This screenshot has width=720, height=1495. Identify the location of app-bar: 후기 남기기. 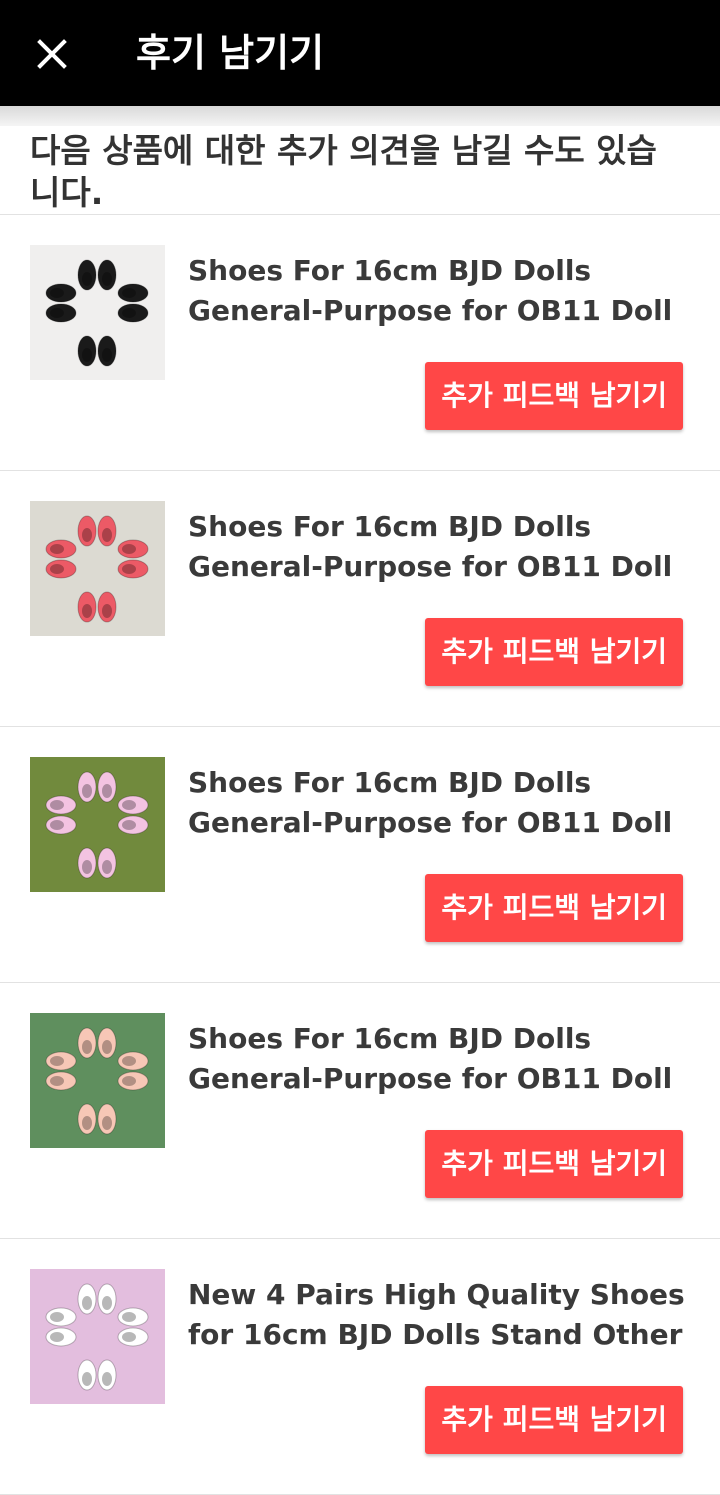
(360, 53).